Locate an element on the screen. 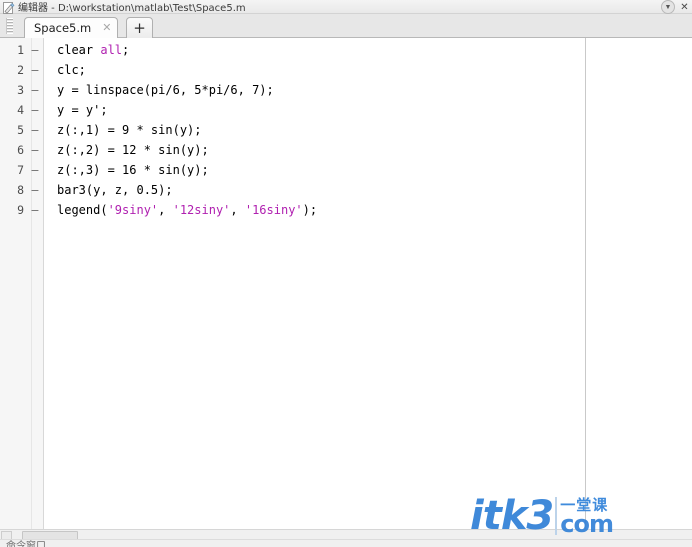 This screenshot has height=547, width=692. code-line: clear all; is located at coordinates (368, 50).